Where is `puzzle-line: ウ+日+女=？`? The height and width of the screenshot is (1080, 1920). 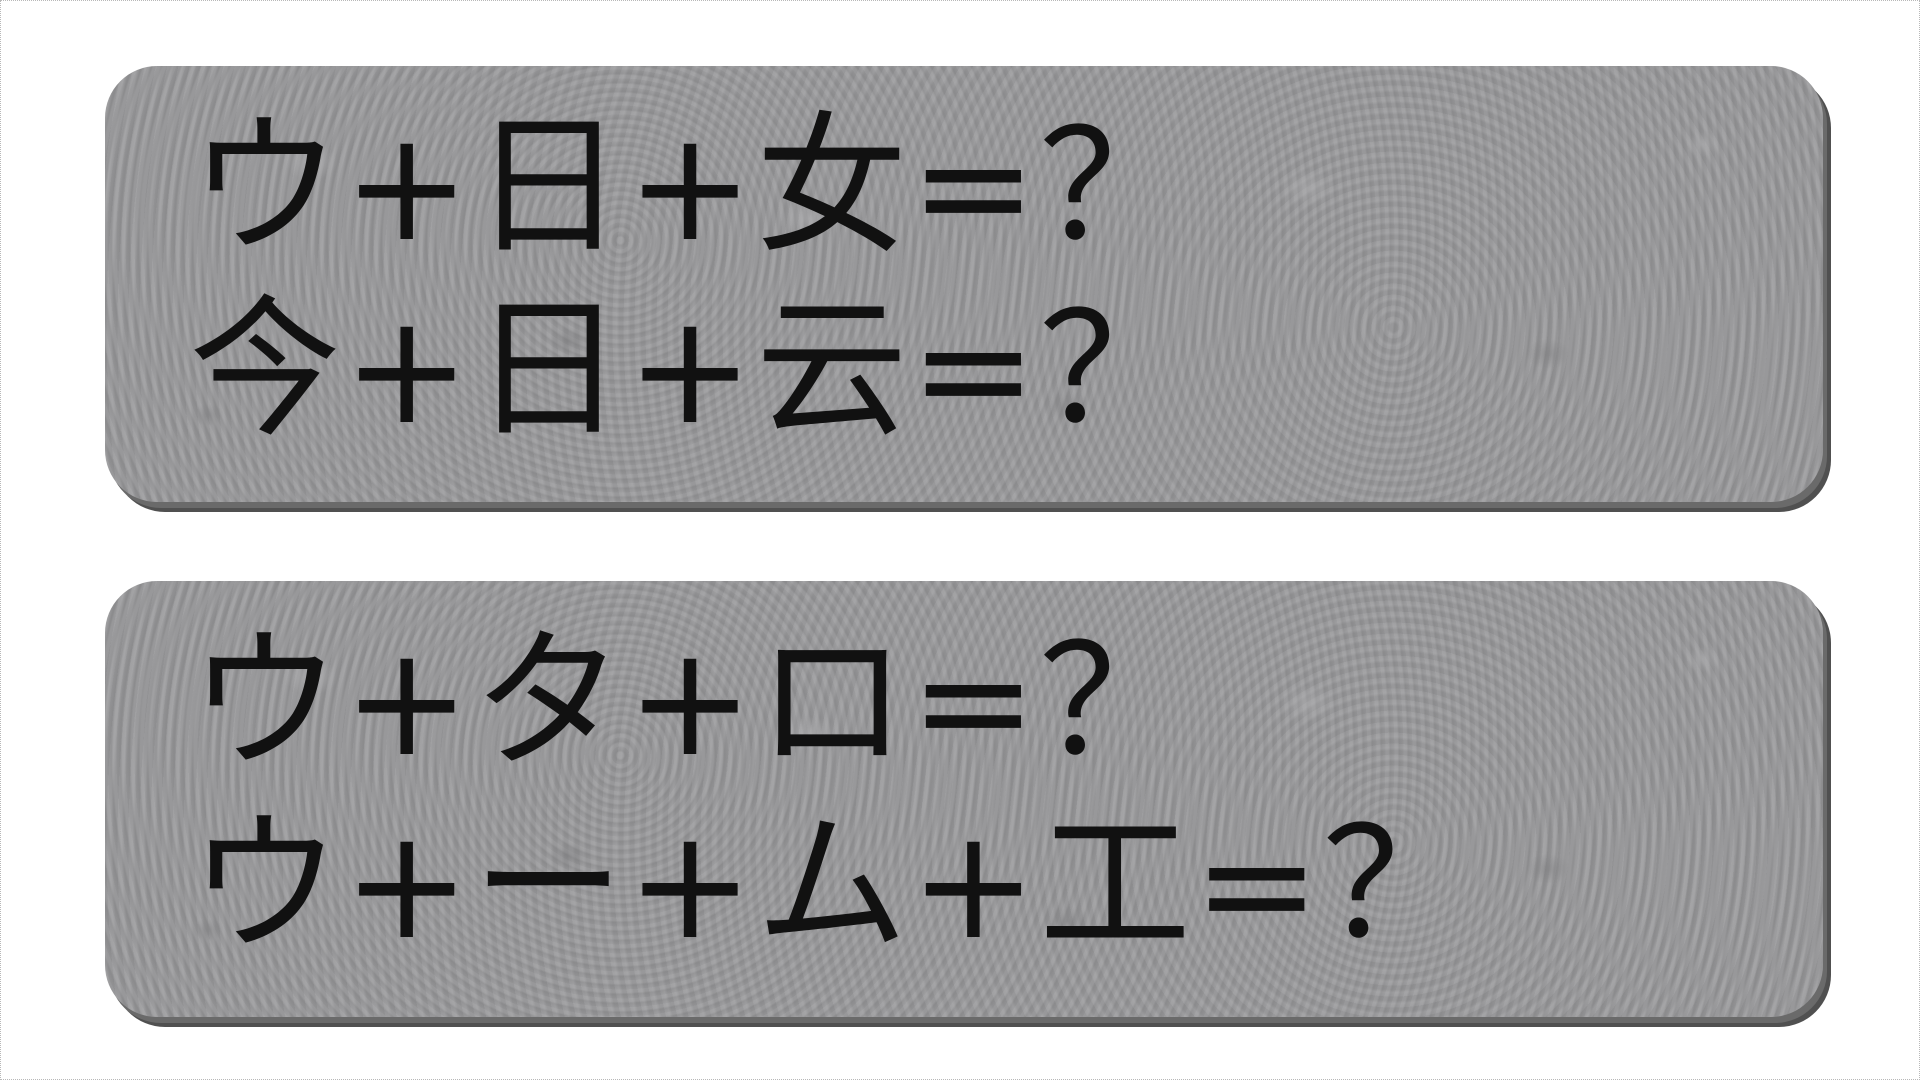 puzzle-line: ウ+日+女=？ is located at coordinates (691, 186).